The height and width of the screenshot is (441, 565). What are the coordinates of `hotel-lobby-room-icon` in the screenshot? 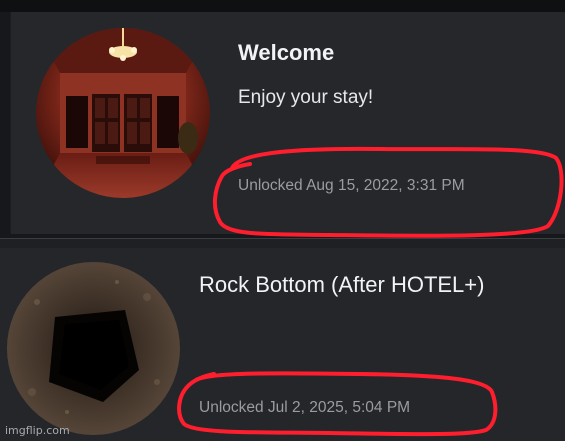 It's located at (123, 113).